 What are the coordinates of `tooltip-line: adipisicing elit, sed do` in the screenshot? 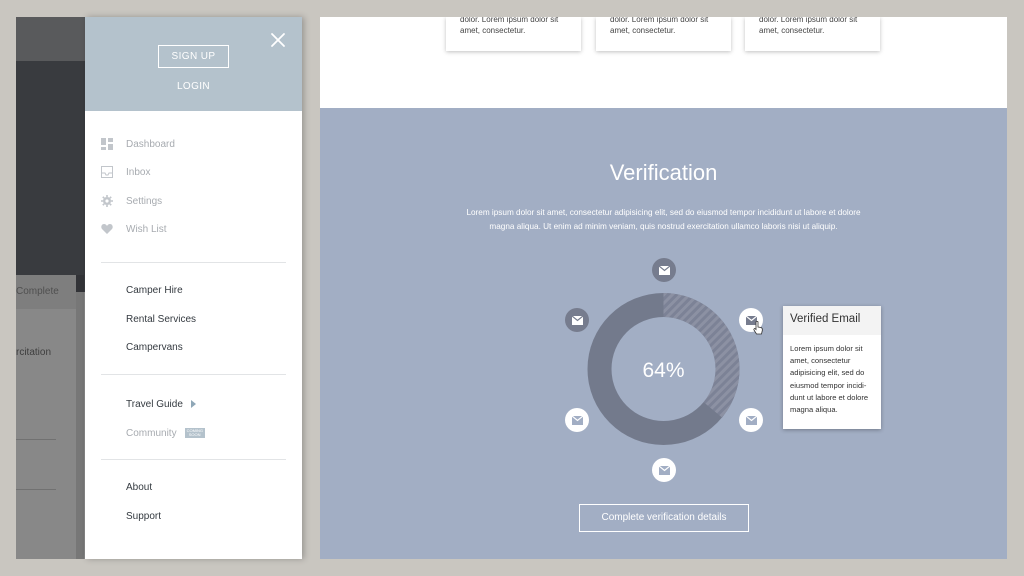 It's located at (827, 373).